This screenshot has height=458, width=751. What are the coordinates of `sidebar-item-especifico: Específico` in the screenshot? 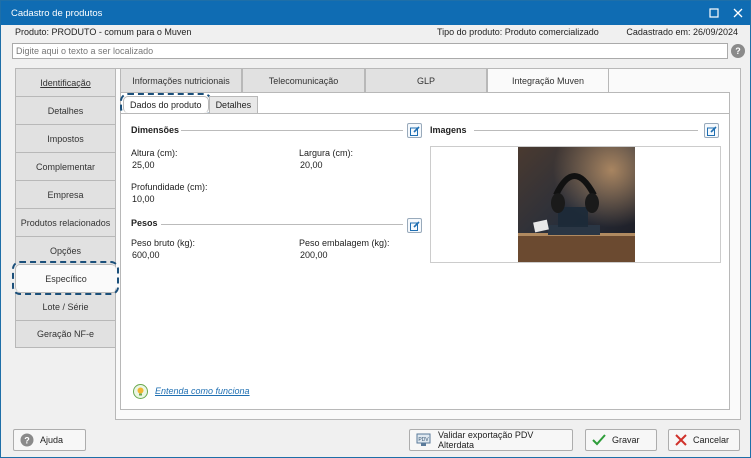 It's located at (65, 278).